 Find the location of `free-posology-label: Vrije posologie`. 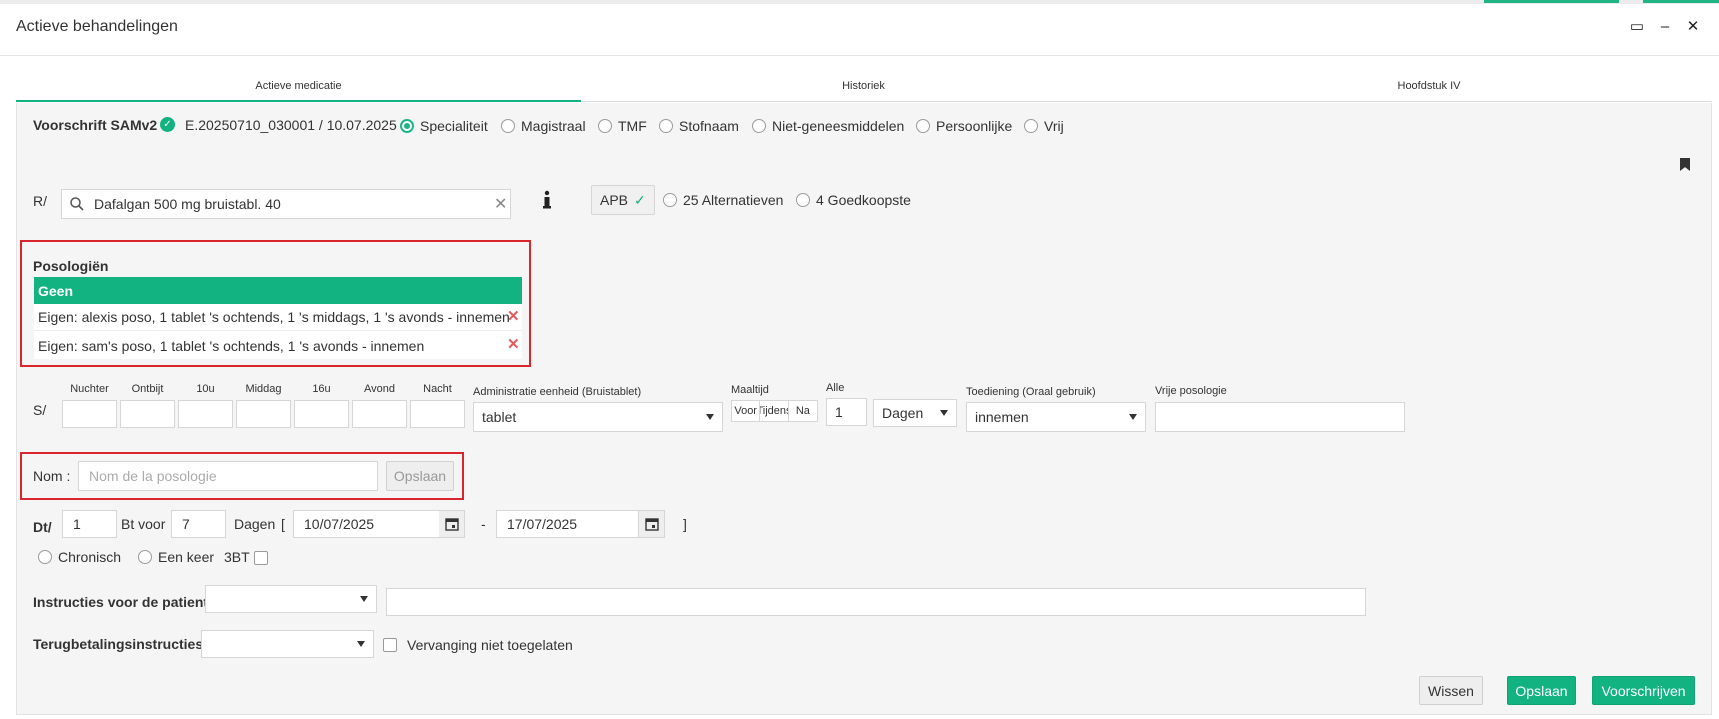

free-posology-label: Vrije posologie is located at coordinates (1191, 391).